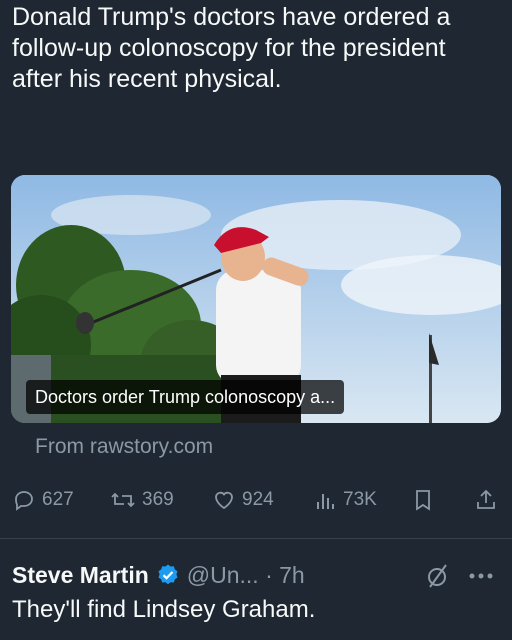 This screenshot has height=640, width=512. What do you see at coordinates (158, 499) in the screenshot?
I see `repost-count: 369` at bounding box center [158, 499].